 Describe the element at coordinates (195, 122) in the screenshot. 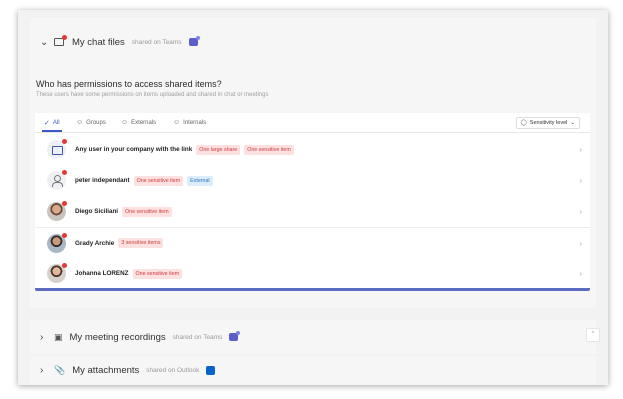

I see `tab-label: Internals` at that location.